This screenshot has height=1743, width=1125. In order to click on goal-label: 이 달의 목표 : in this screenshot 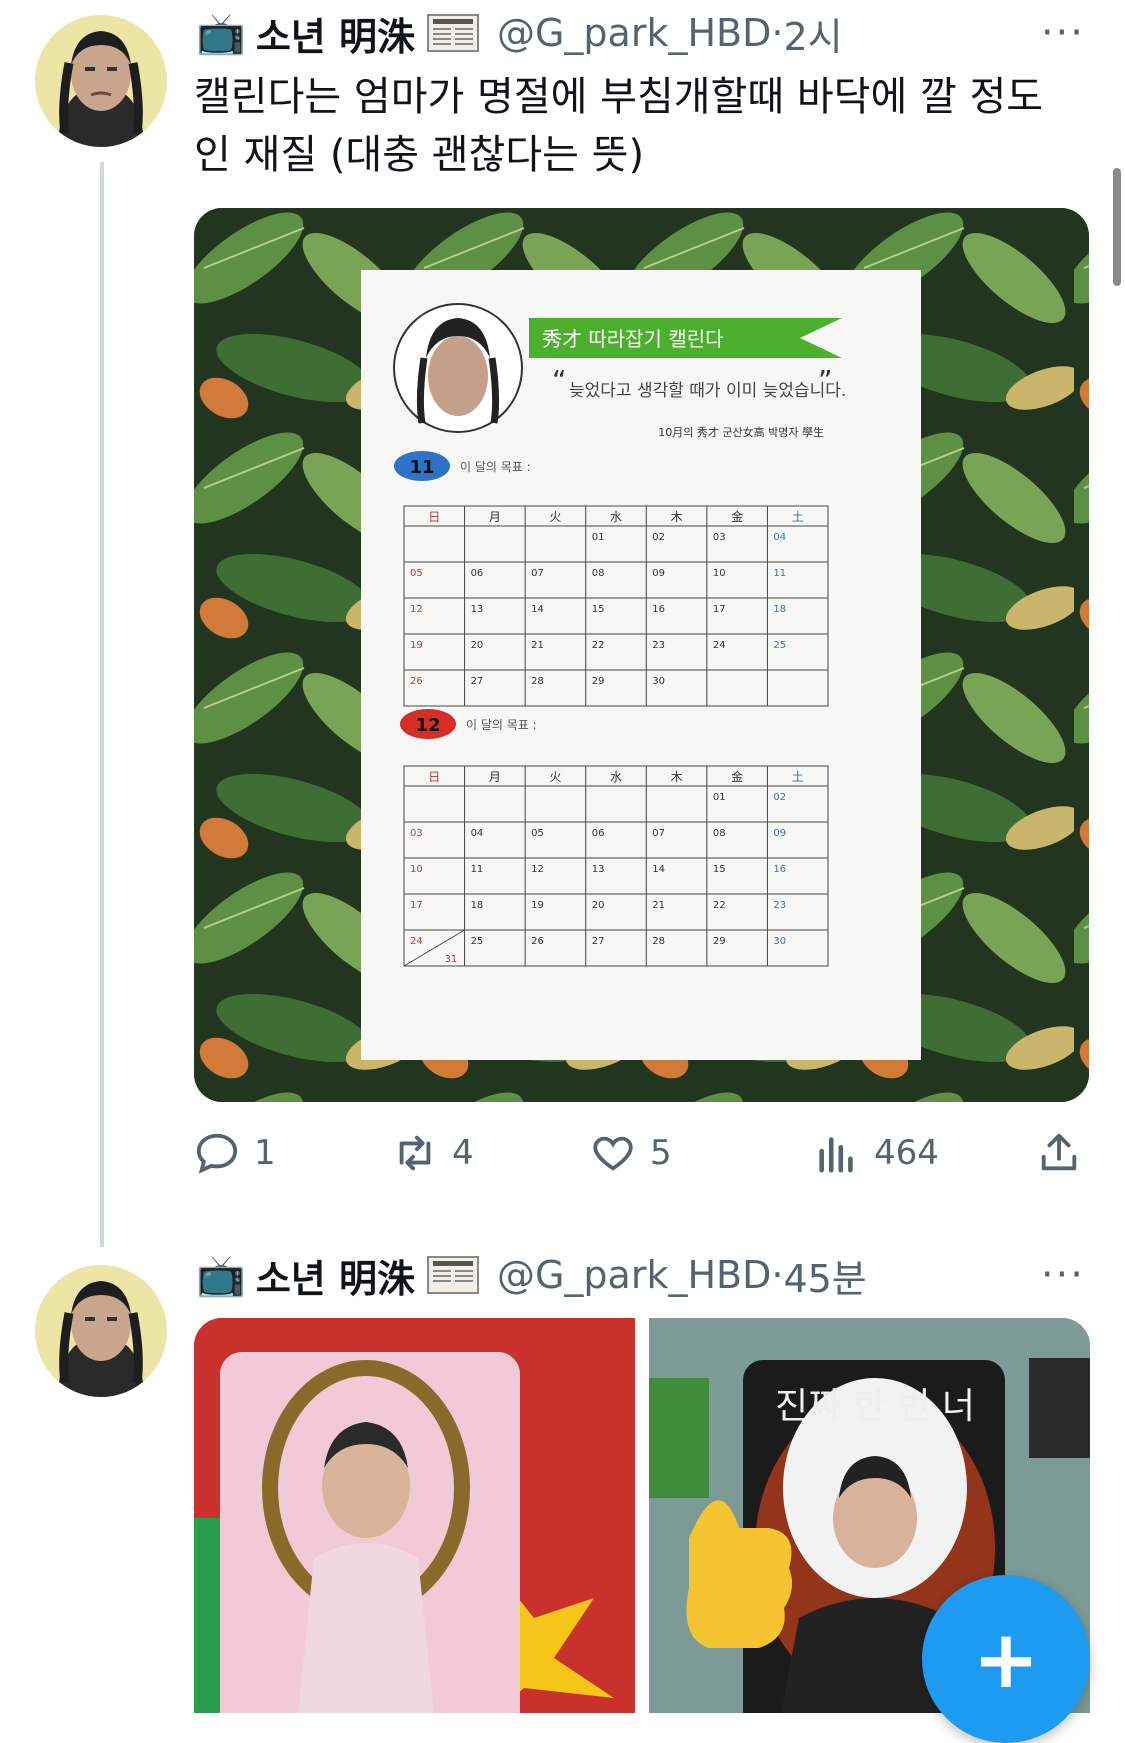, I will do `click(501, 725)`.